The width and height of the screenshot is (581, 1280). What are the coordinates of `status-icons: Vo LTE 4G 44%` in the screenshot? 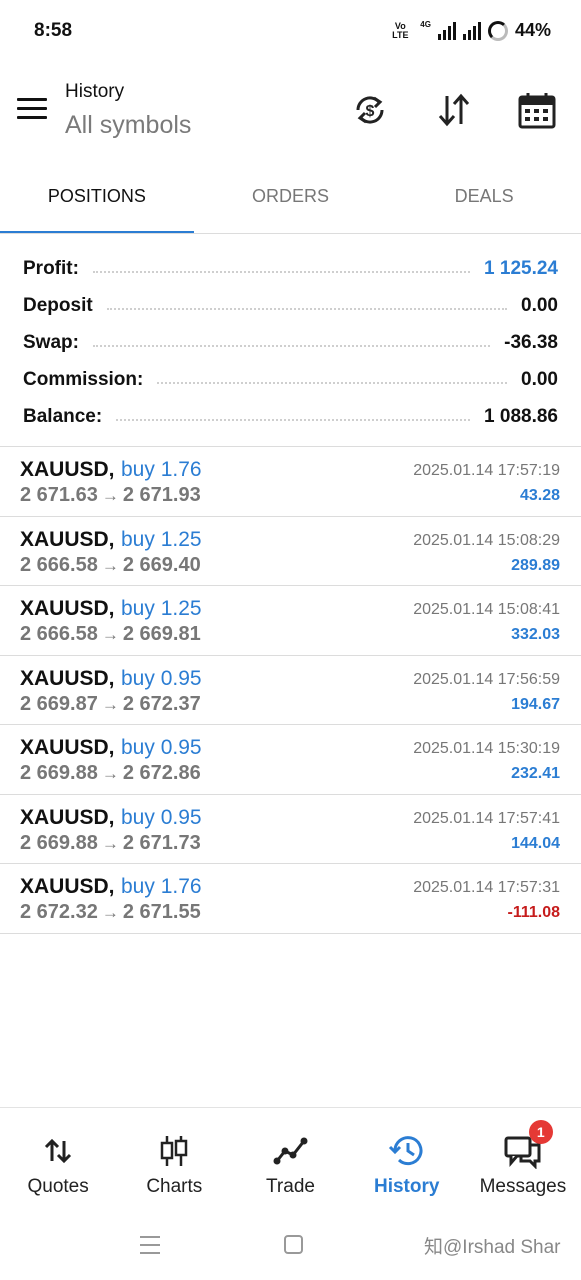 It's located at (469, 30).